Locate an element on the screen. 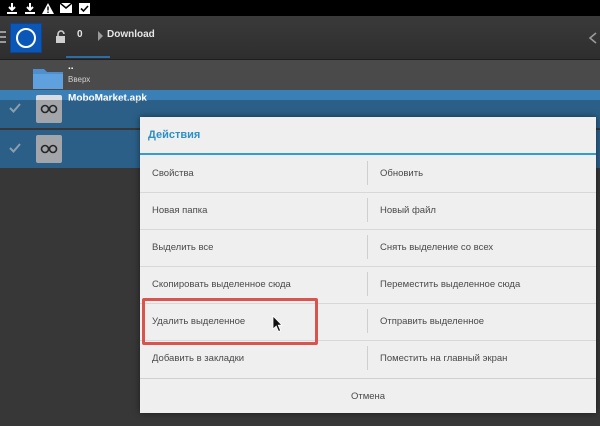  breadcrumb-folder: Download is located at coordinates (131, 34).